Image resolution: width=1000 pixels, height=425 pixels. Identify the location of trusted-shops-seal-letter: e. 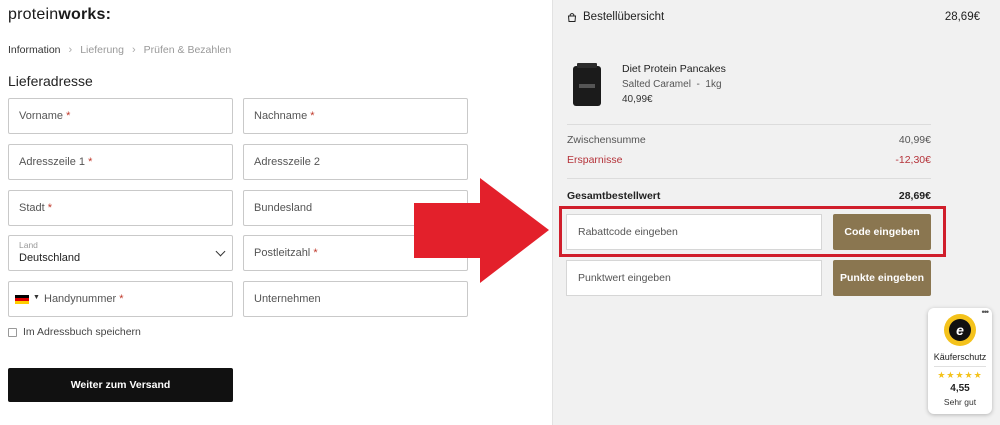
(960, 330).